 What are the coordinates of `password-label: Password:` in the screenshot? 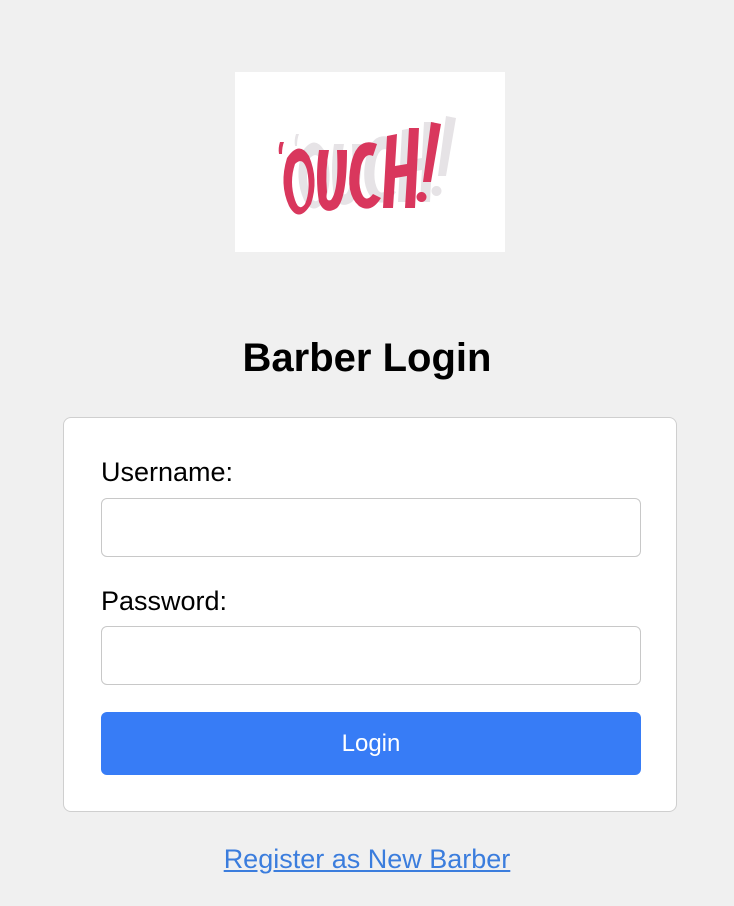 It's located at (164, 601).